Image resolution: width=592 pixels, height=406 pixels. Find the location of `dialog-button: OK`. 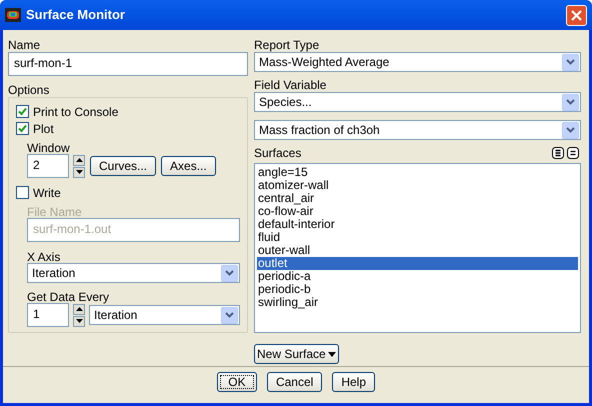

dialog-button: OK is located at coordinates (236, 382).